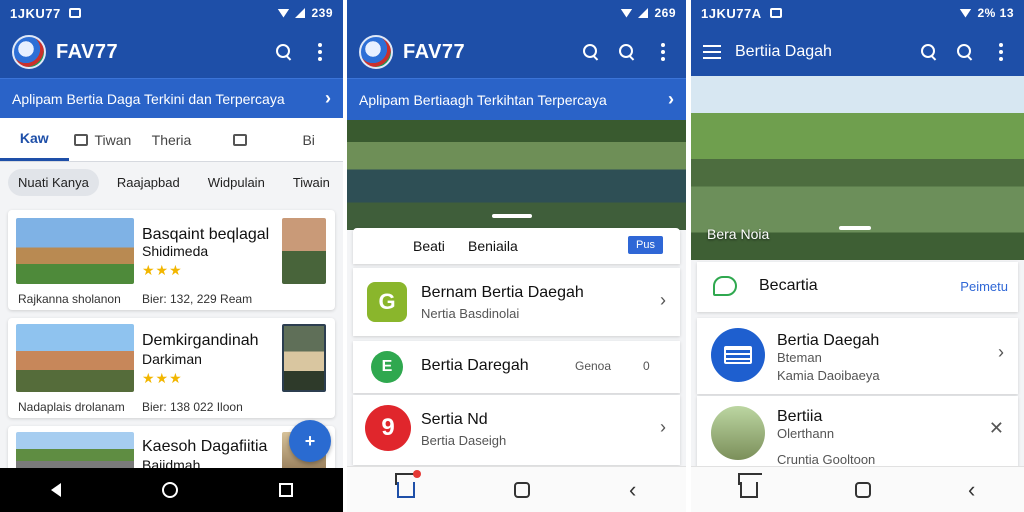  I want to click on add-icon: +, so click(310, 440).